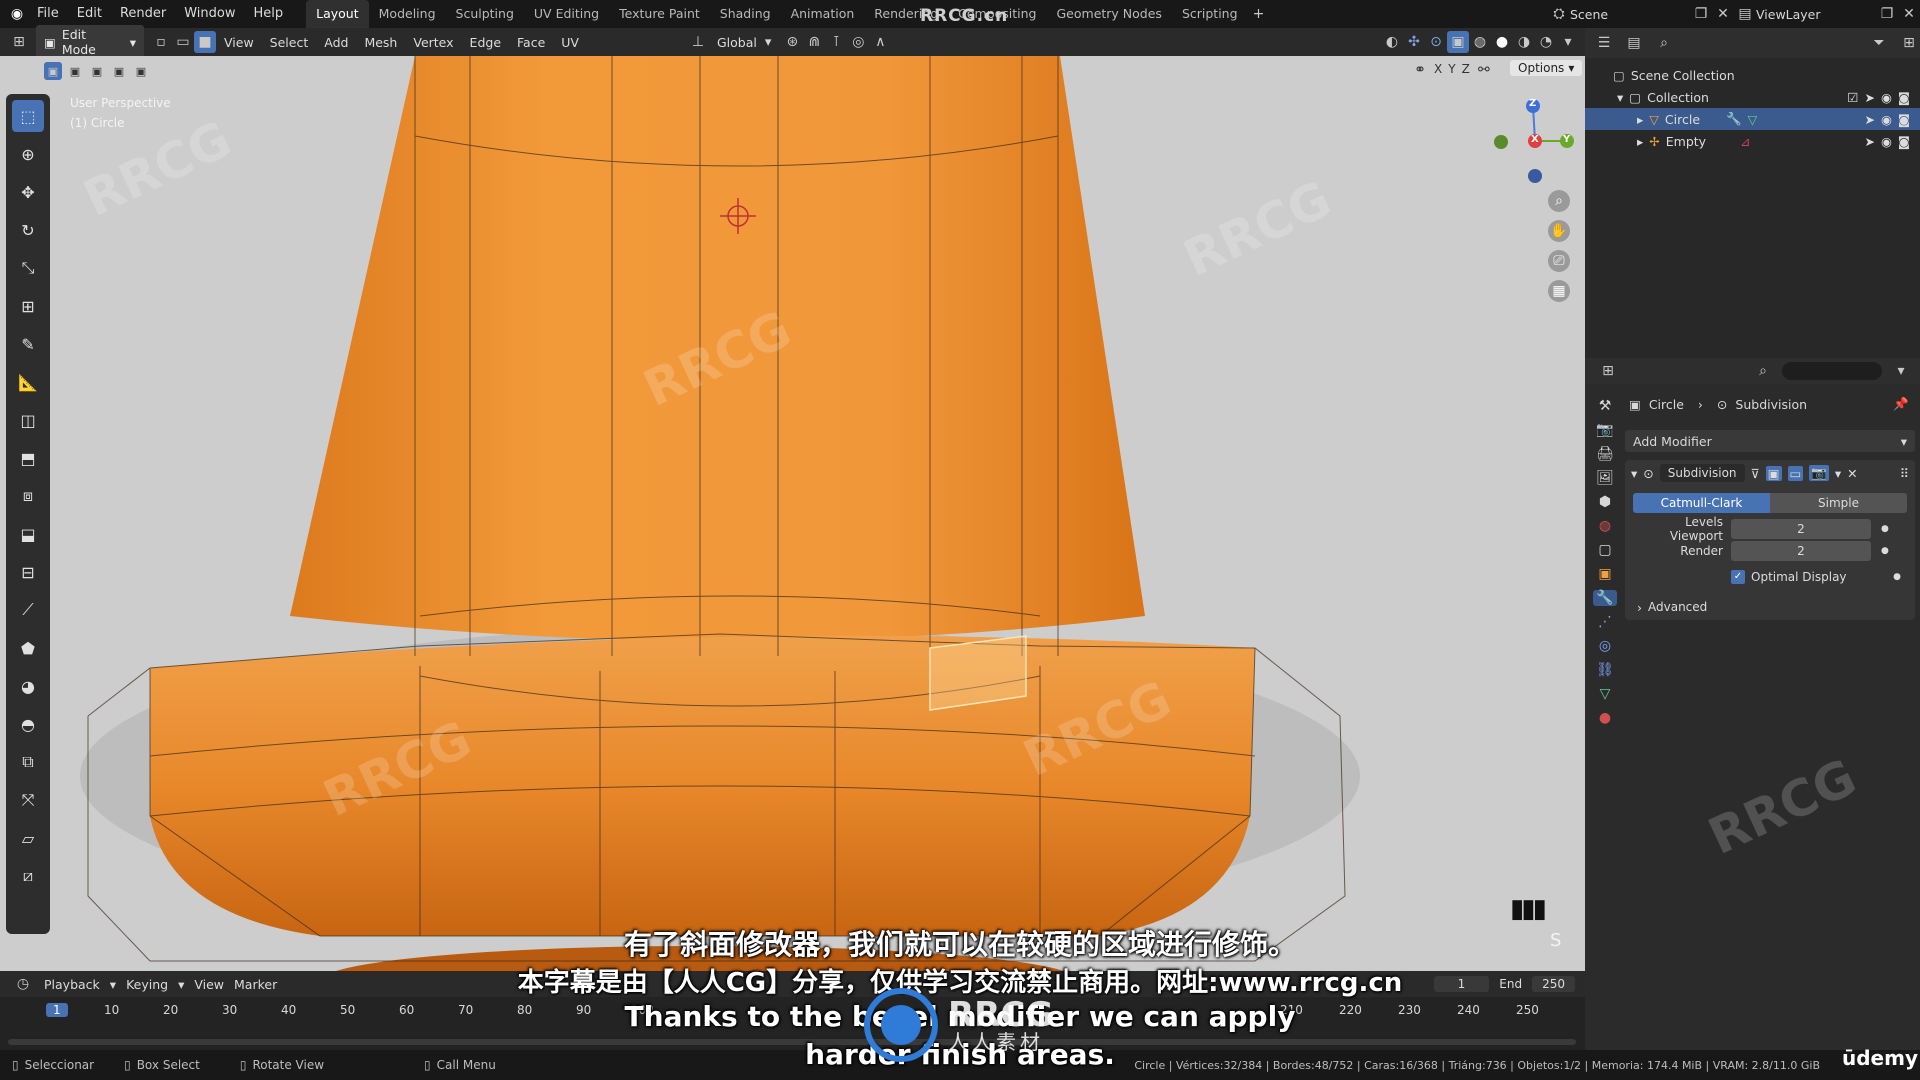 The image size is (1920, 1080). I want to click on drag-handle-icon: ⠿, so click(1904, 473).